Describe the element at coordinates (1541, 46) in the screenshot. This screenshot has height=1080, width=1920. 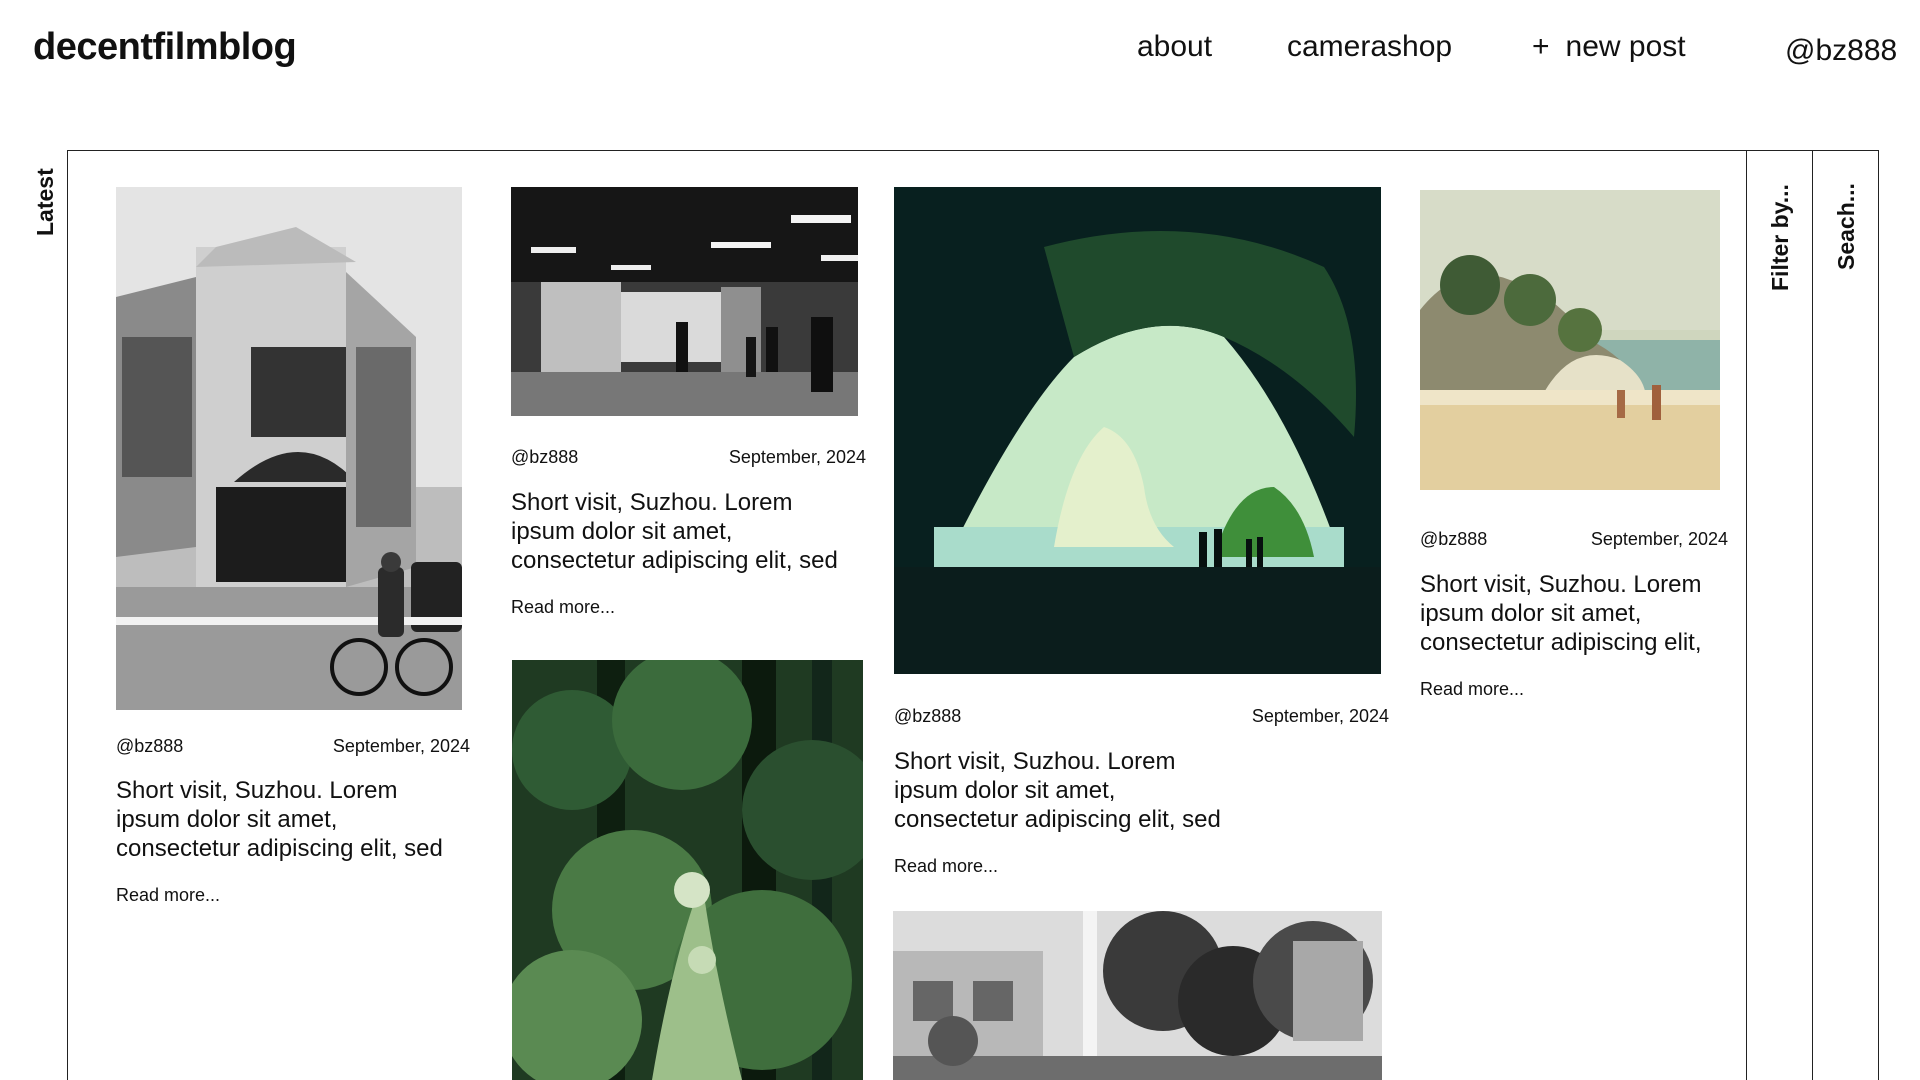
I see `plus-icon: +` at that location.